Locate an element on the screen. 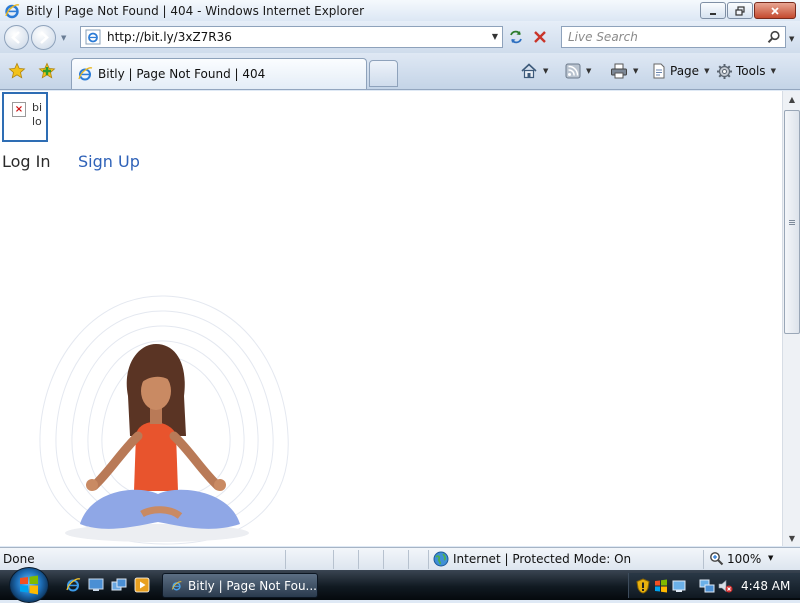 Image resolution: width=800 pixels, height=603 pixels. status-text: Done is located at coordinates (19, 559).